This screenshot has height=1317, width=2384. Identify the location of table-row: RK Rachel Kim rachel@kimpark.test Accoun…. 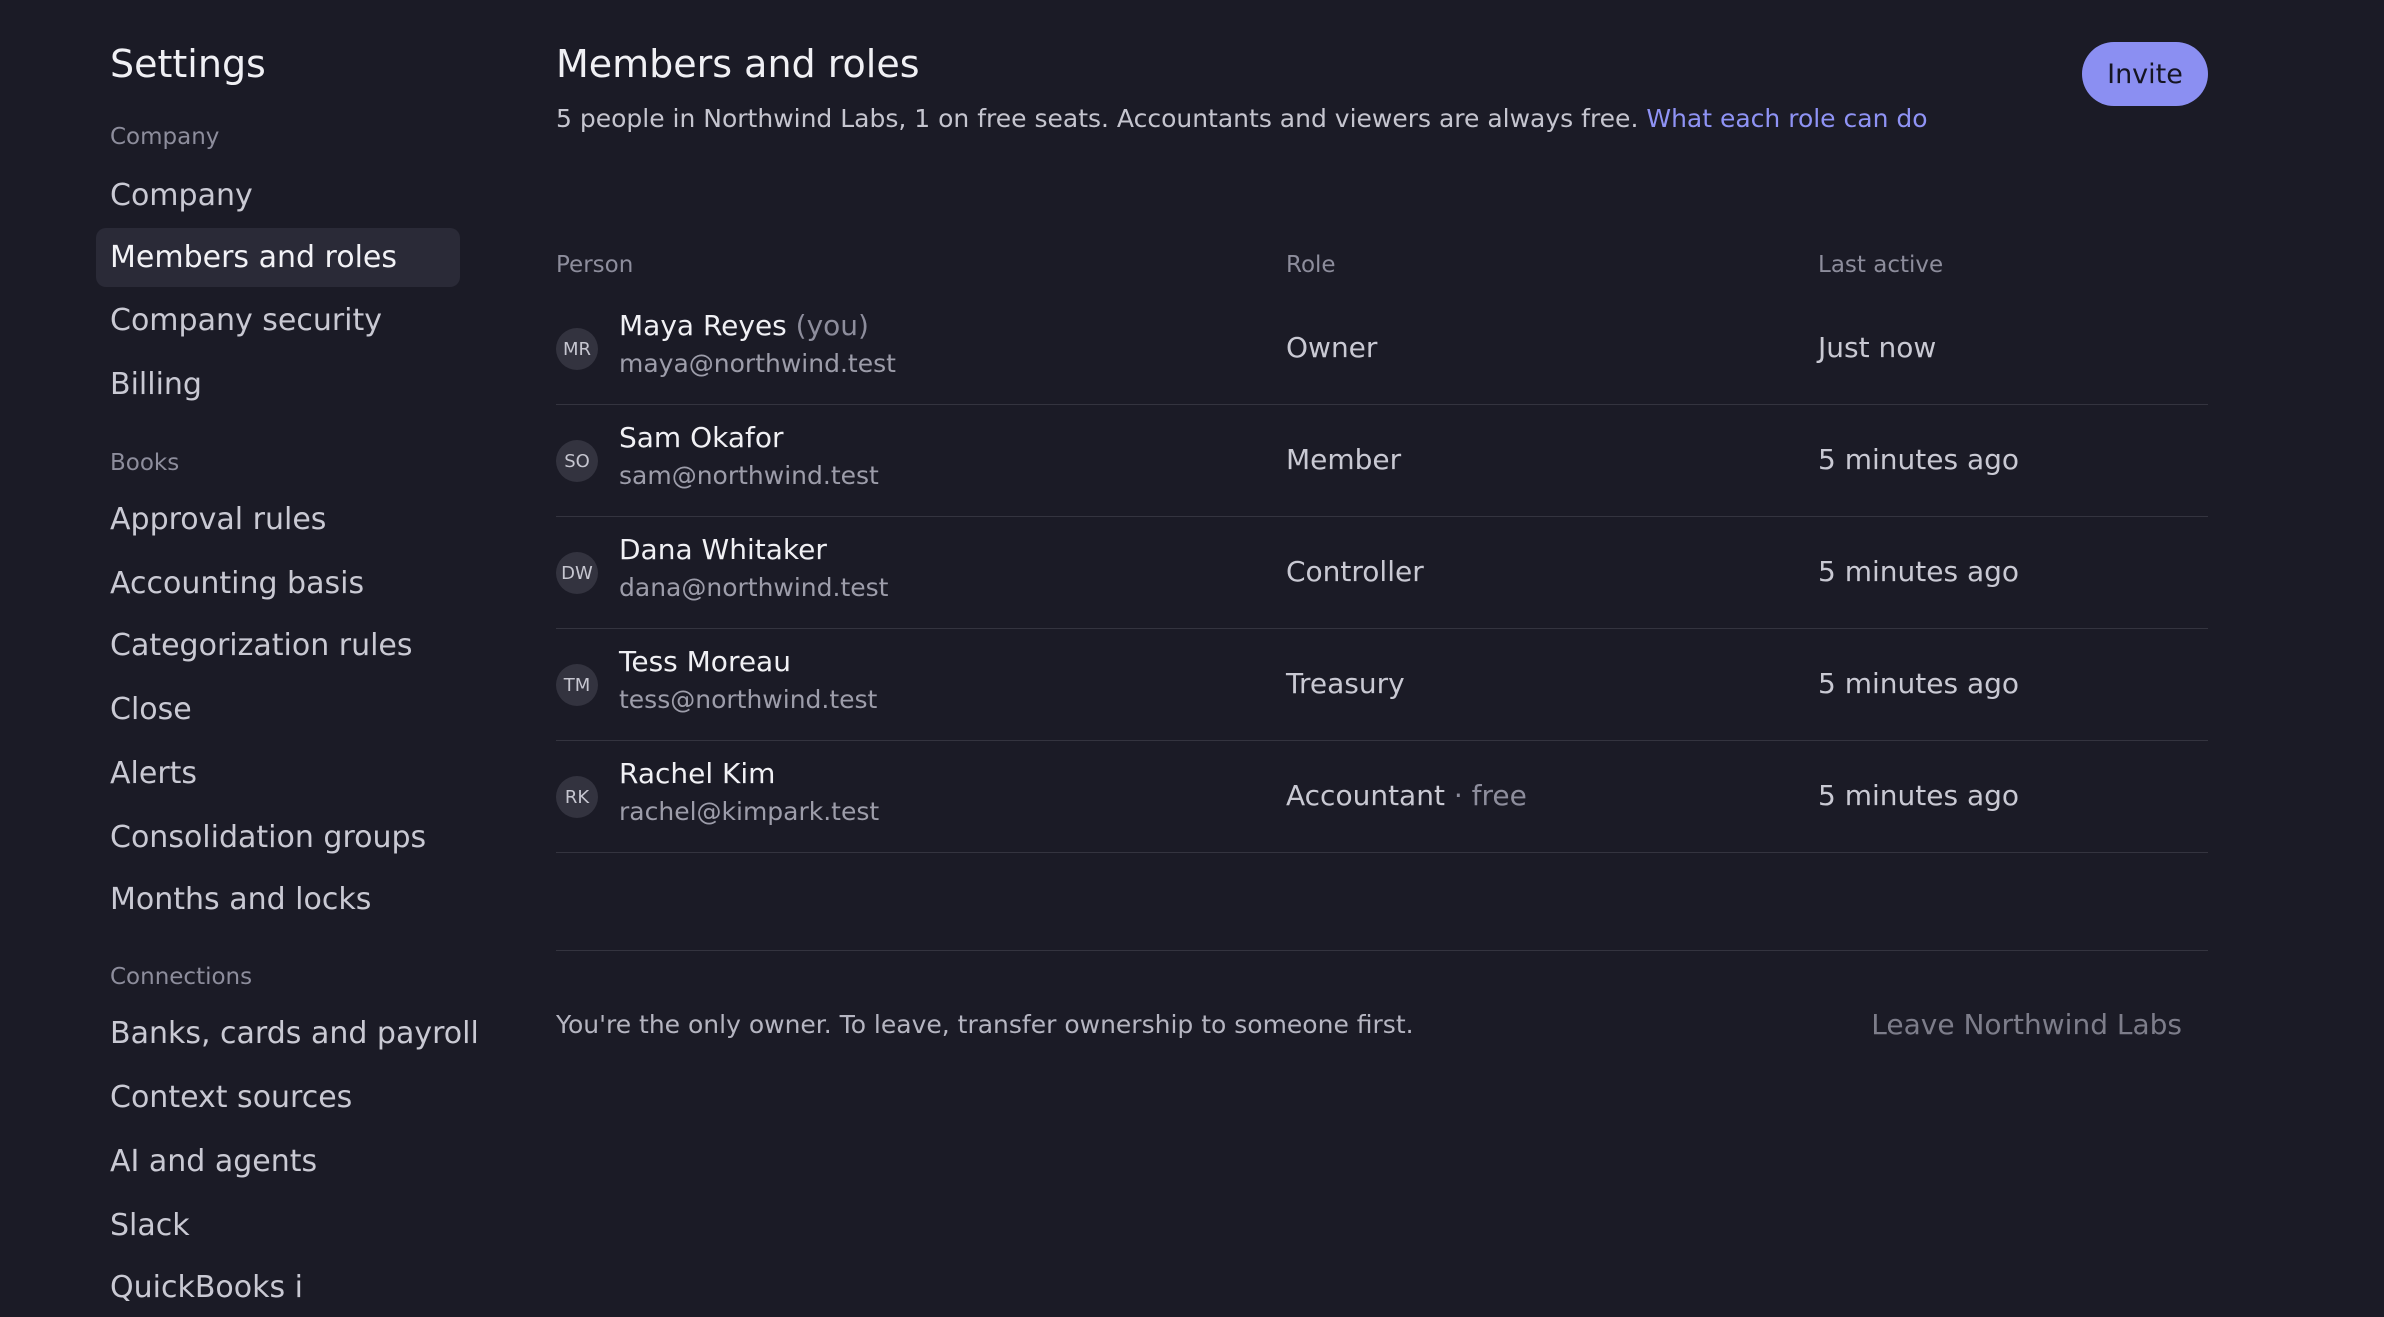
(1382, 797).